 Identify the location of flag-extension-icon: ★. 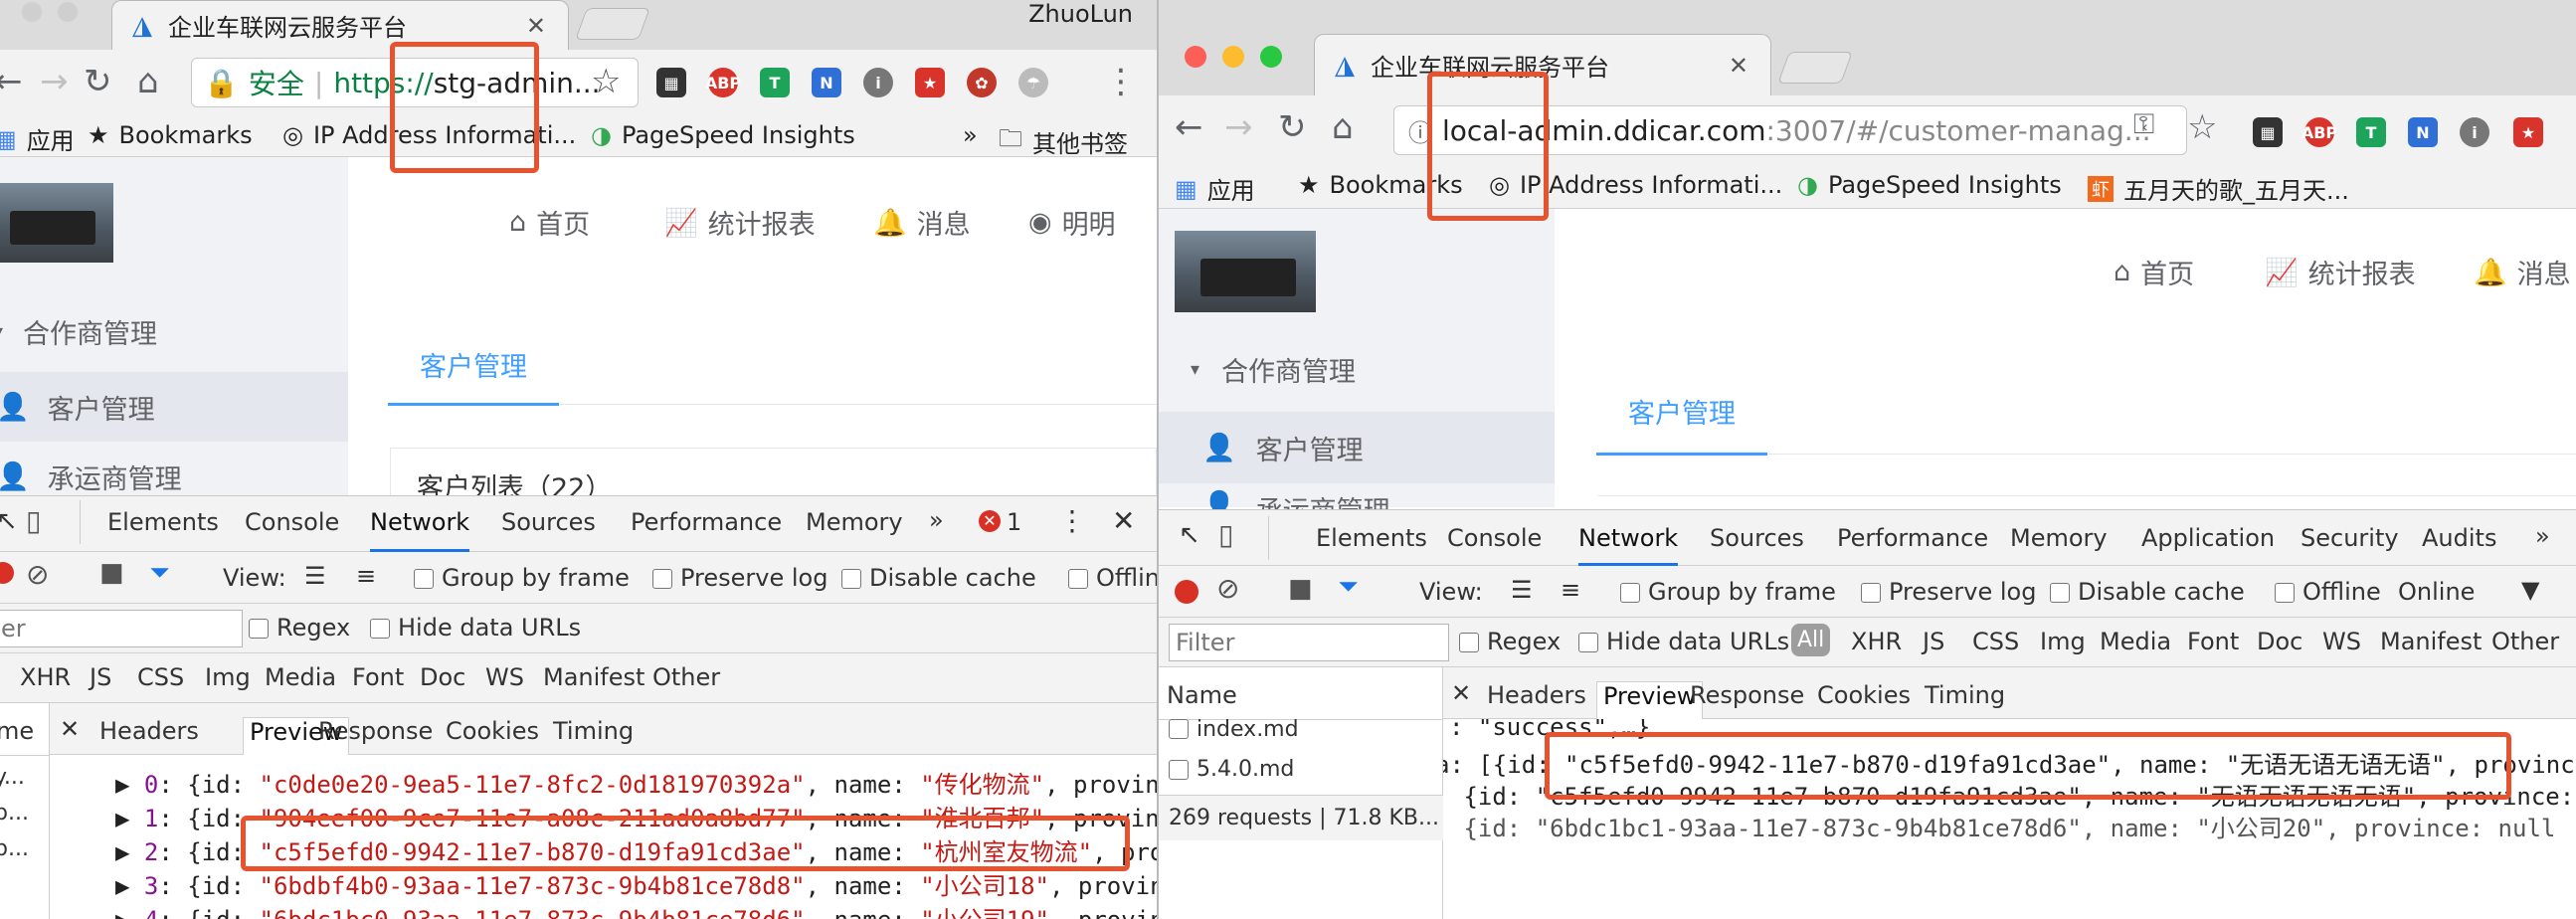
(2528, 132).